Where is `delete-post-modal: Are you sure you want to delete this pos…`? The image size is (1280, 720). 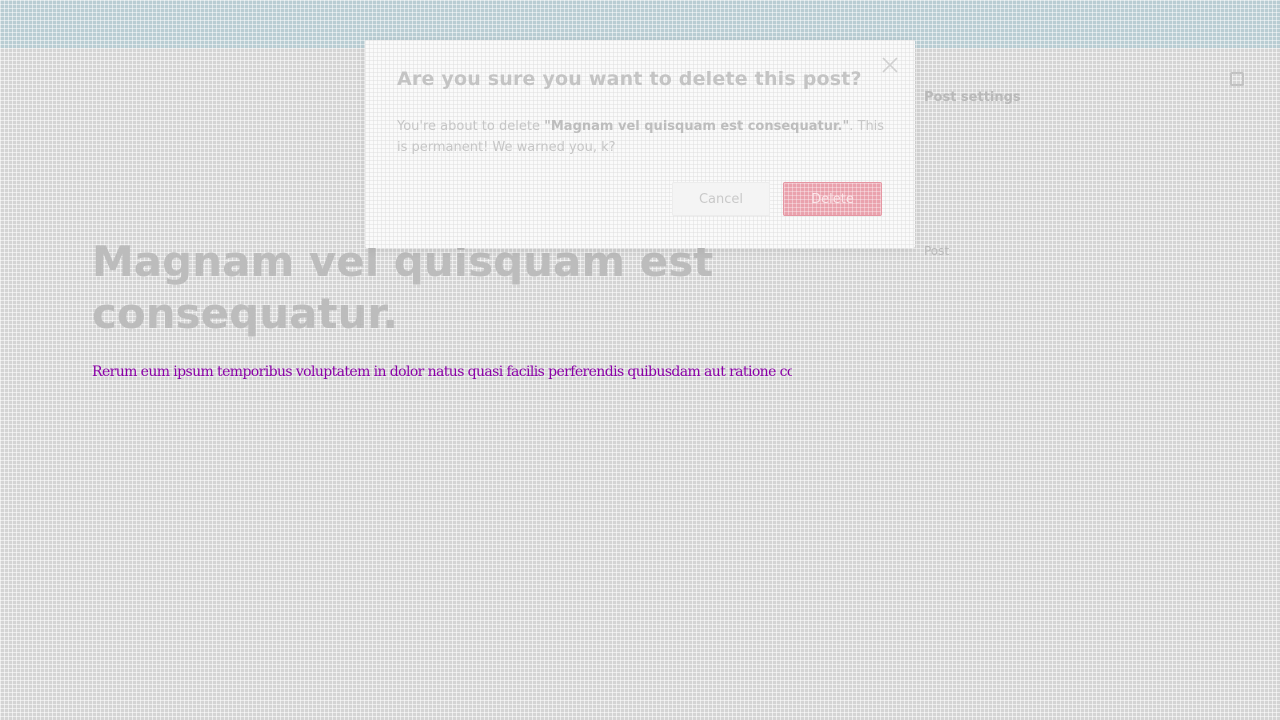
delete-post-modal: Are you sure you want to delete this pos… is located at coordinates (640, 144).